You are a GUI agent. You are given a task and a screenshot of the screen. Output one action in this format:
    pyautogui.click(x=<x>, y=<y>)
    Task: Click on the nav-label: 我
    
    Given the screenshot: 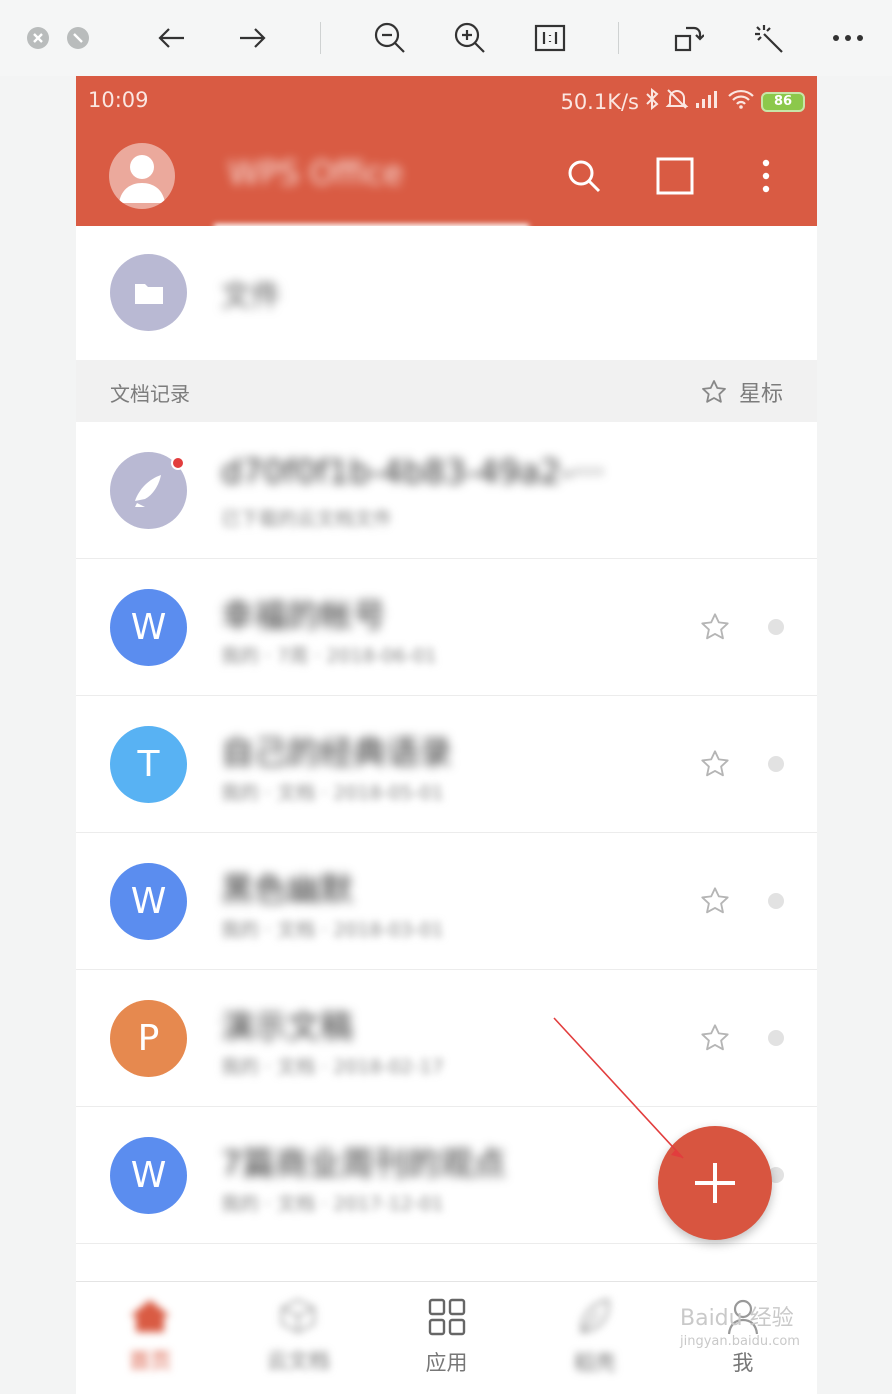 What is the action you would take?
    pyautogui.click(x=743, y=1363)
    